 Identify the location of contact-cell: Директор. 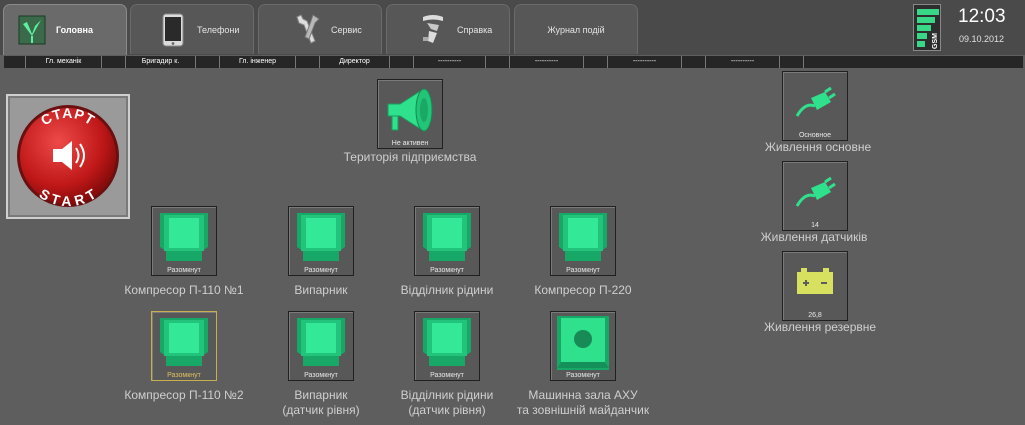
(355, 62).